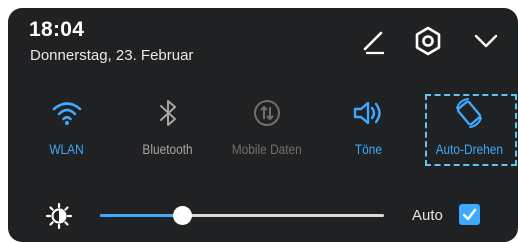  I want to click on sound-icon, so click(368, 113).